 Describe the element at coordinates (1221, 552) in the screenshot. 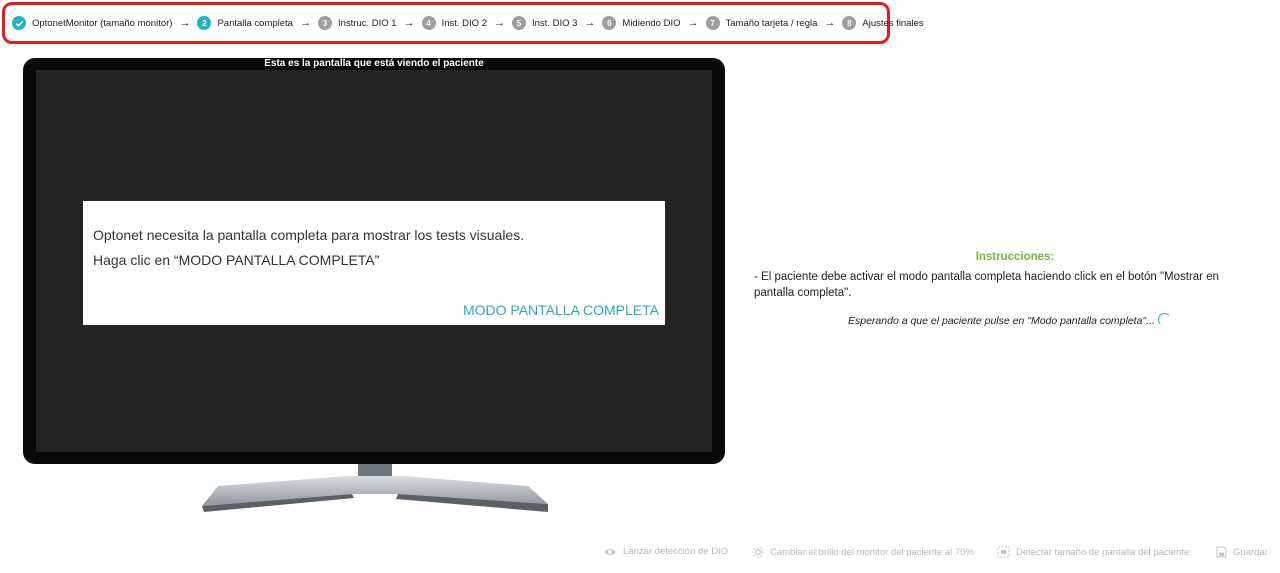

I see `save-icon` at that location.